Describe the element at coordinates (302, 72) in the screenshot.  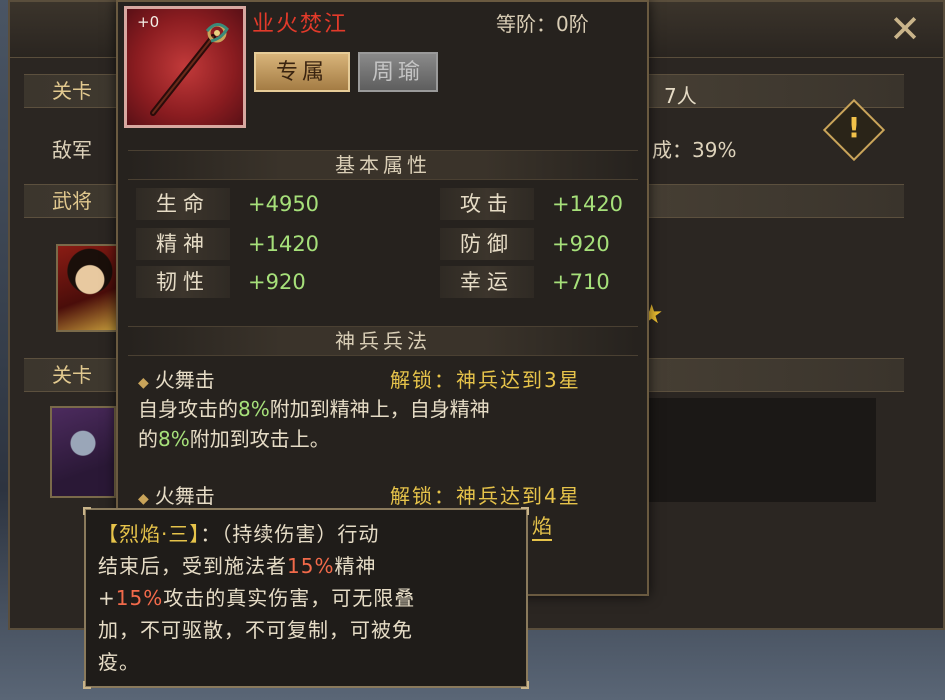
I see `exclusive-tag: 专属` at that location.